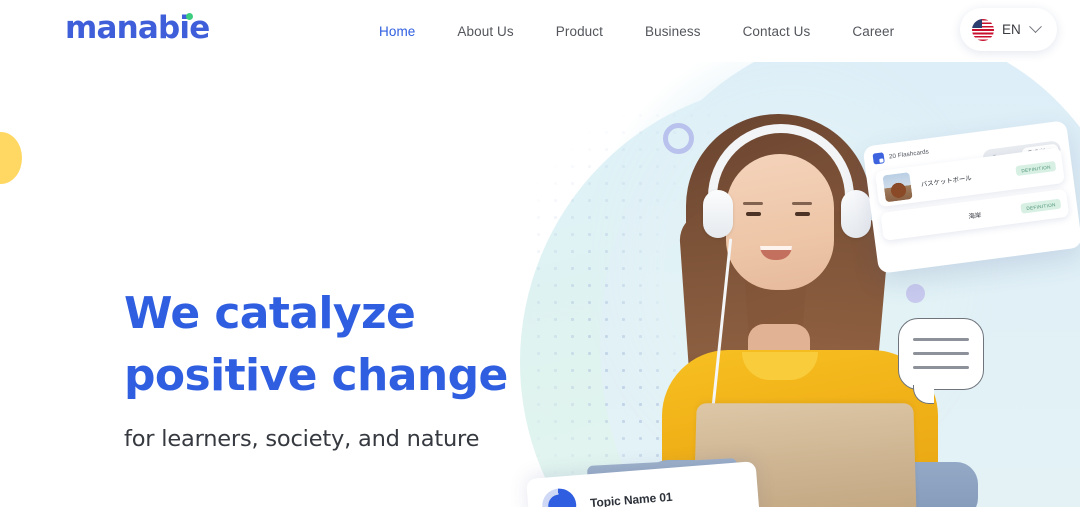 The width and height of the screenshot is (1080, 507). I want to click on us-flag-icon, so click(983, 29).